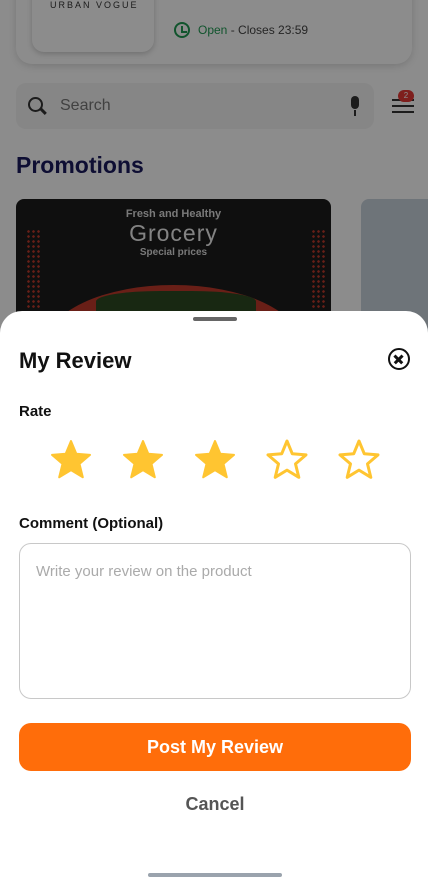 This screenshot has height=886, width=428. I want to click on sheet-title: My Review, so click(75, 360).